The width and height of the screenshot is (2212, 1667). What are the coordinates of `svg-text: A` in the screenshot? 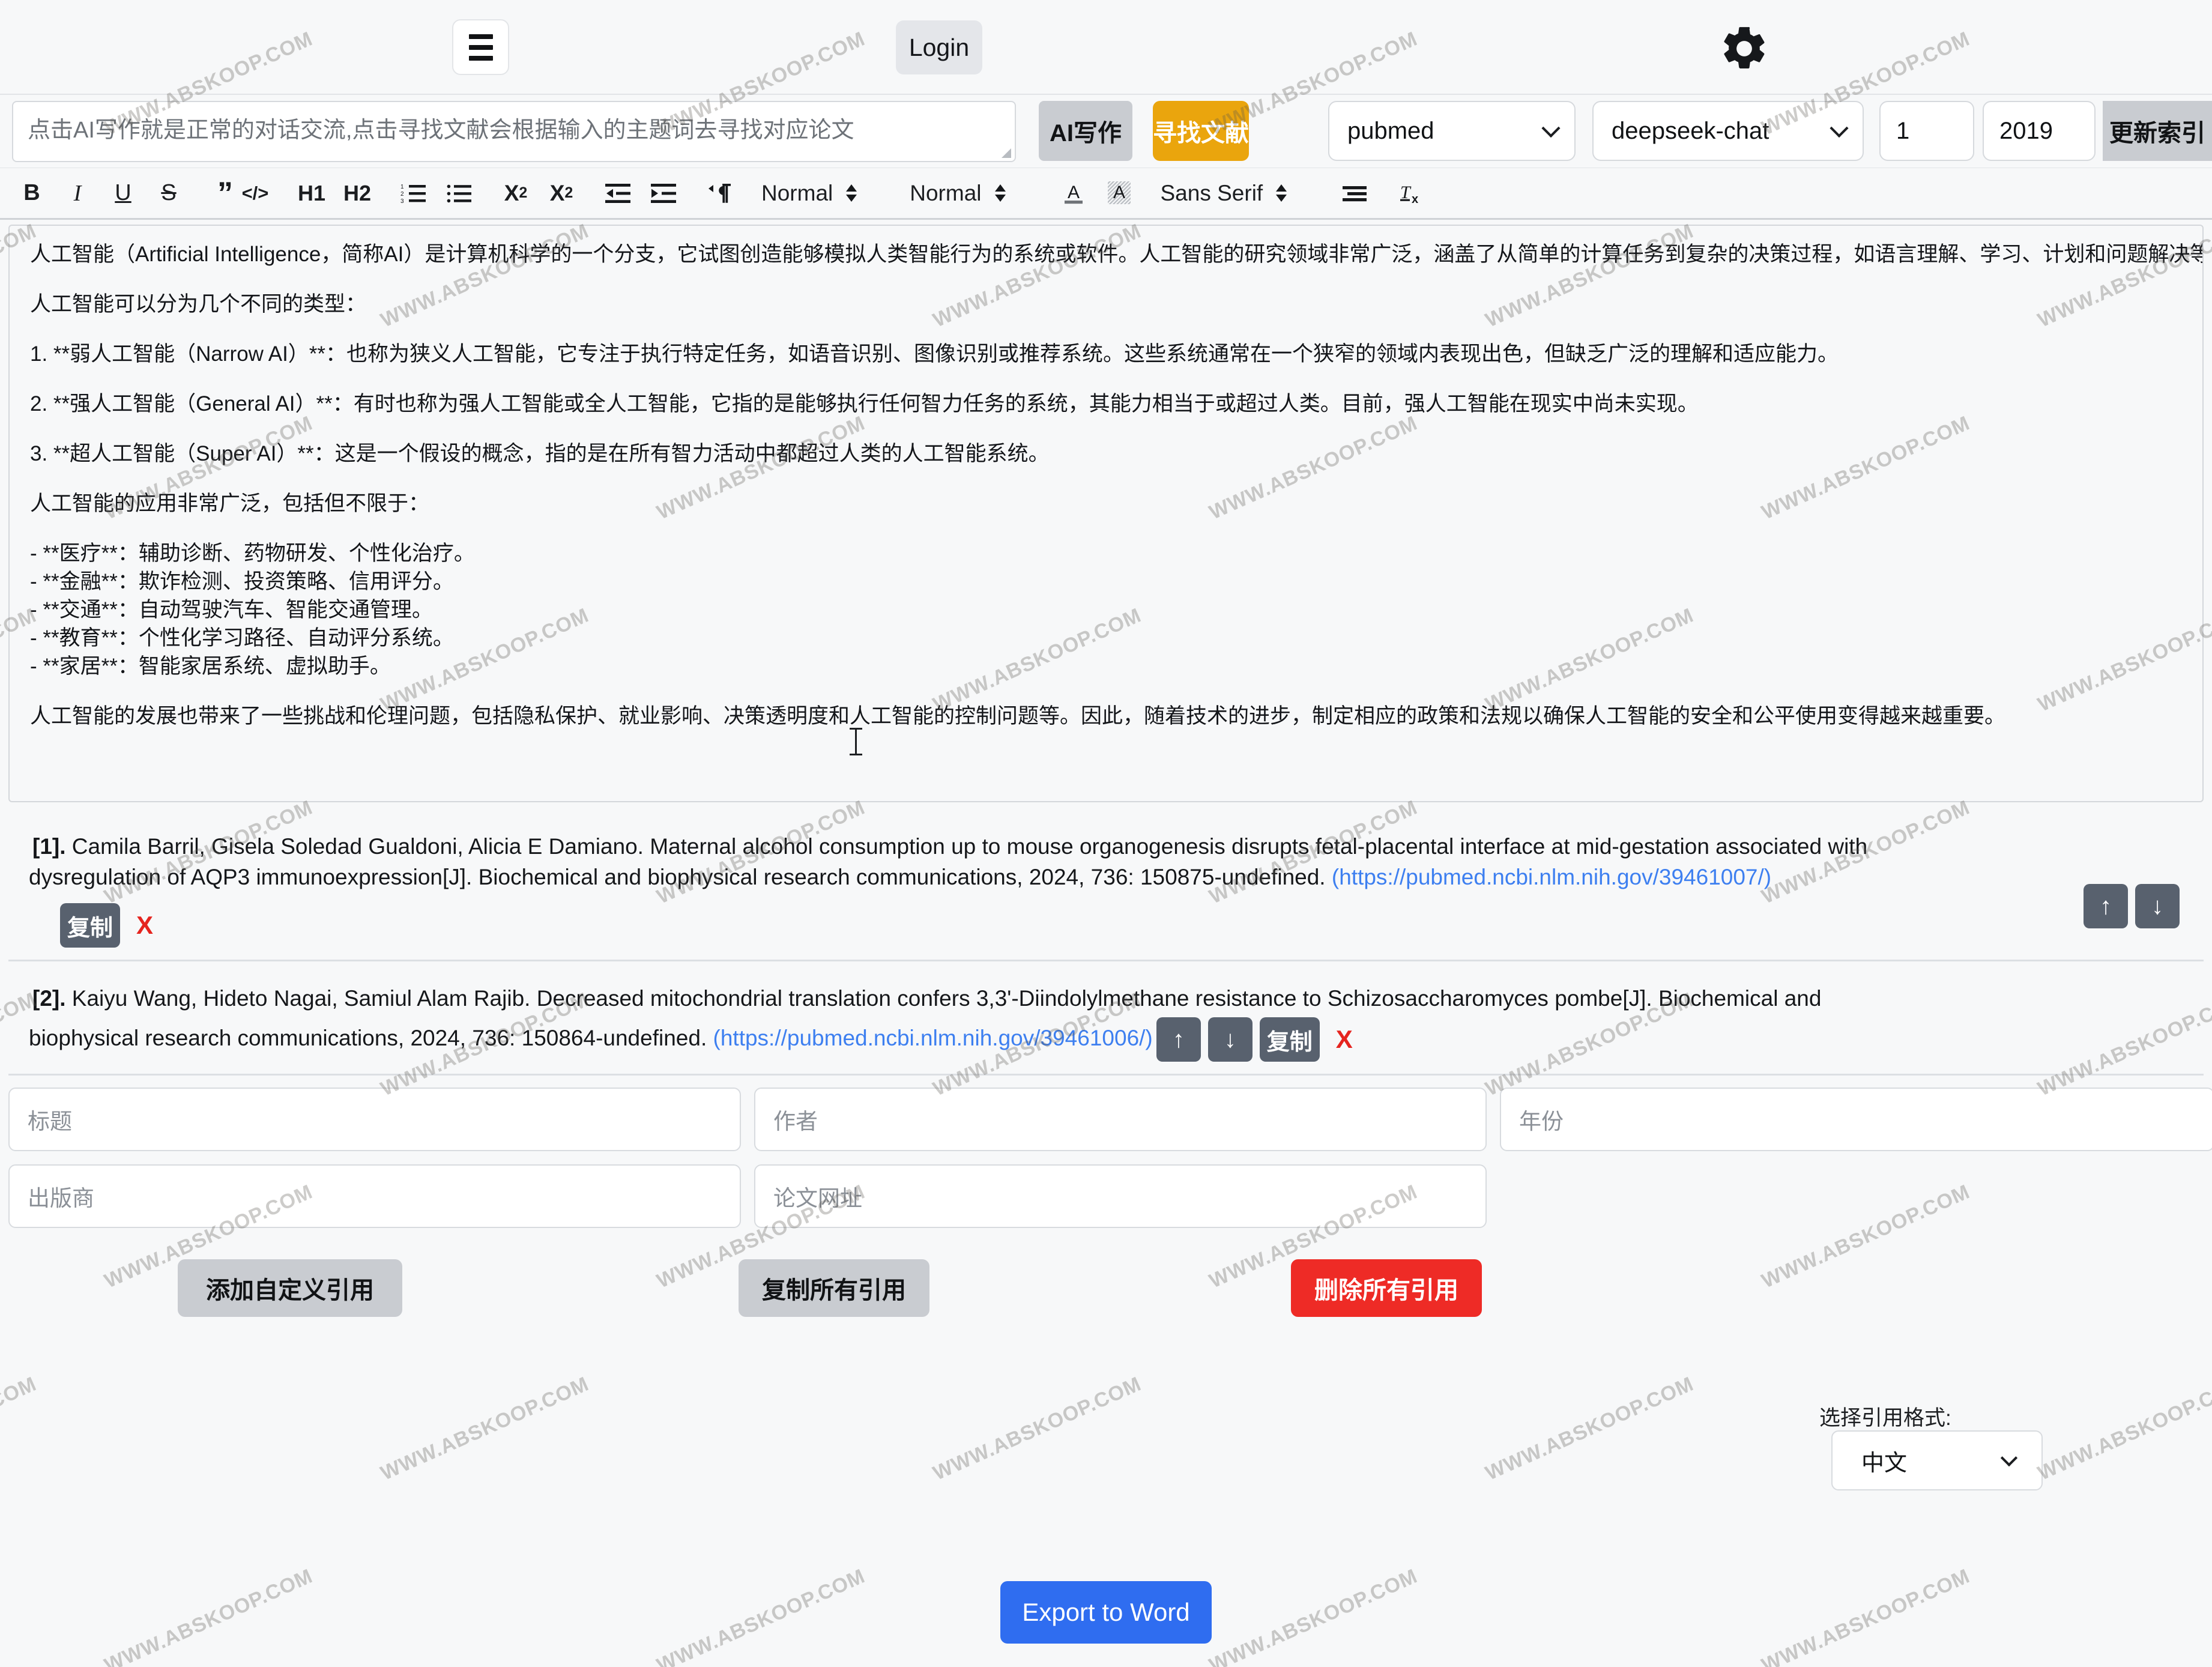 It's located at (1073, 192).